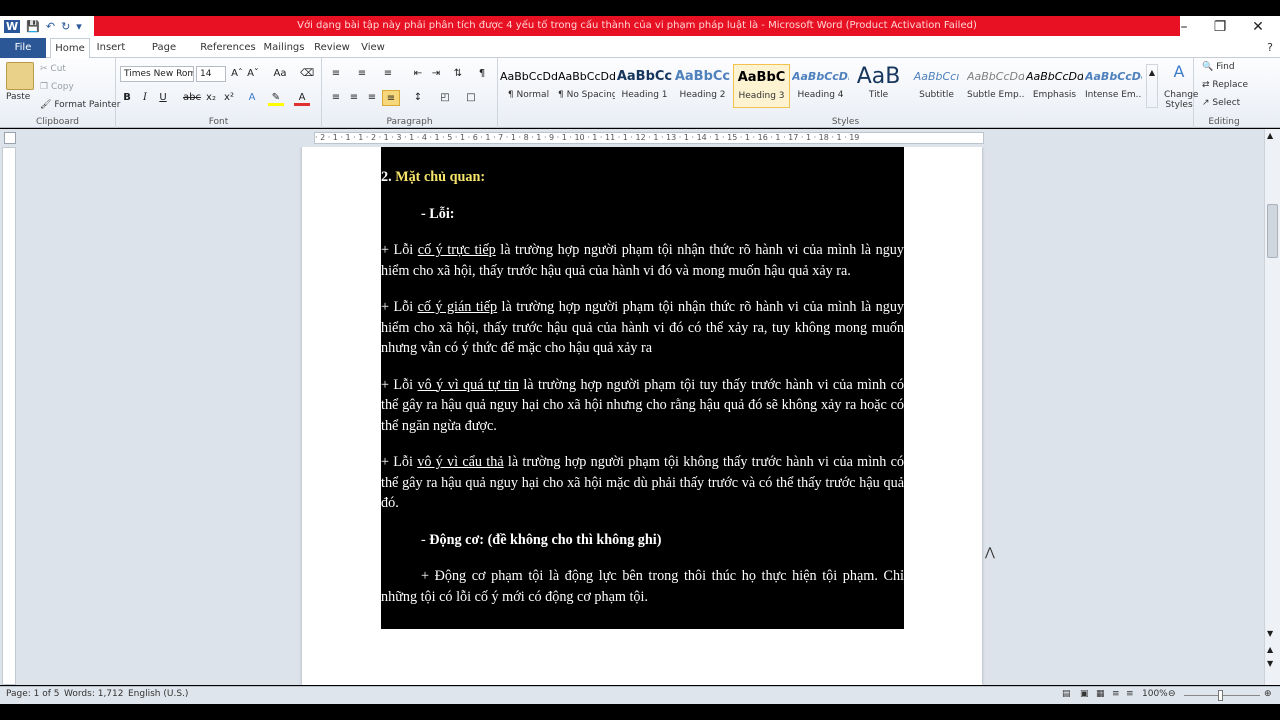  Describe the element at coordinates (20, 76) in the screenshot. I see `paste-icon` at that location.